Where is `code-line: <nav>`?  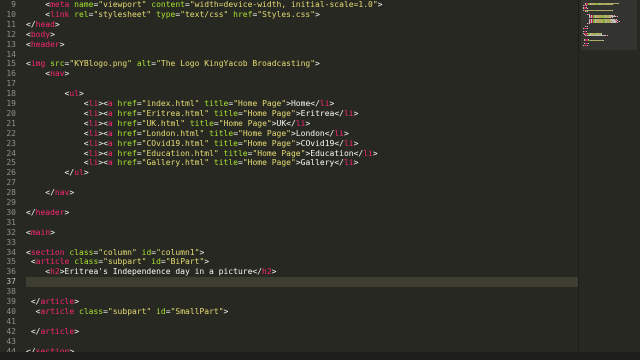 code-line: <nav> is located at coordinates (47, 74).